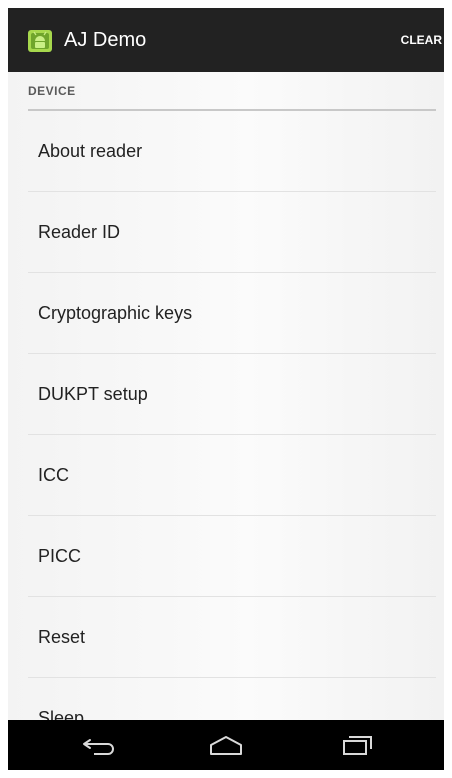  Describe the element at coordinates (232, 232) in the screenshot. I see `list-item-reader-id: Reader ID` at that location.